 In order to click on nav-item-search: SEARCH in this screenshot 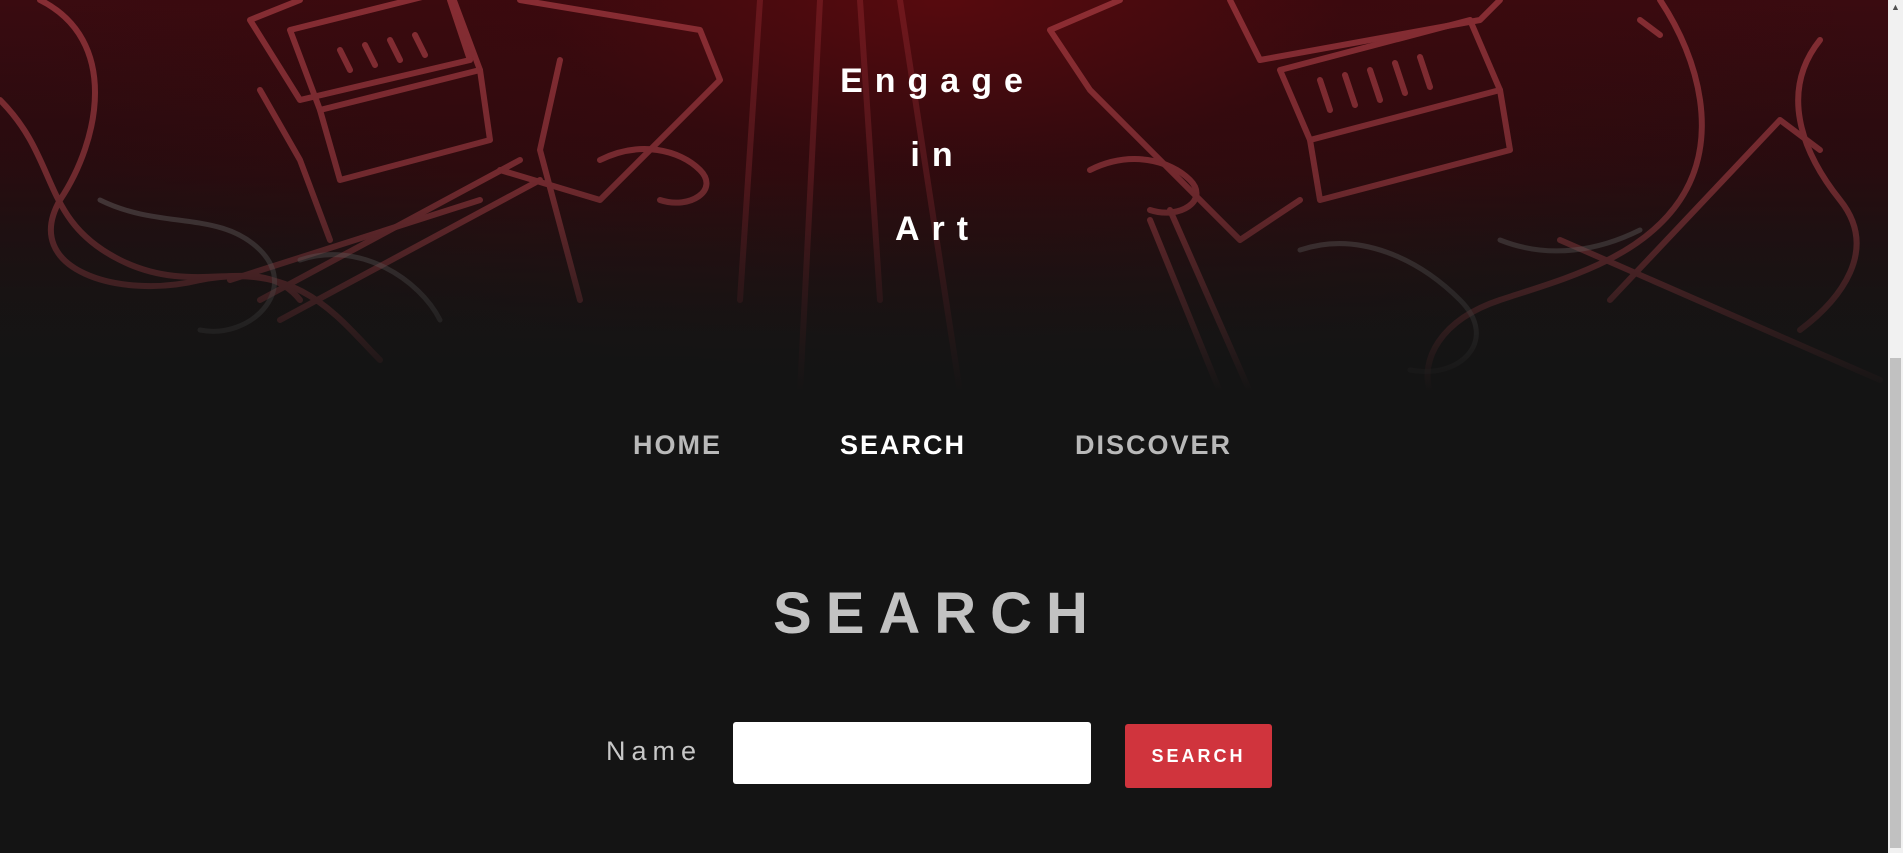, I will do `click(903, 445)`.